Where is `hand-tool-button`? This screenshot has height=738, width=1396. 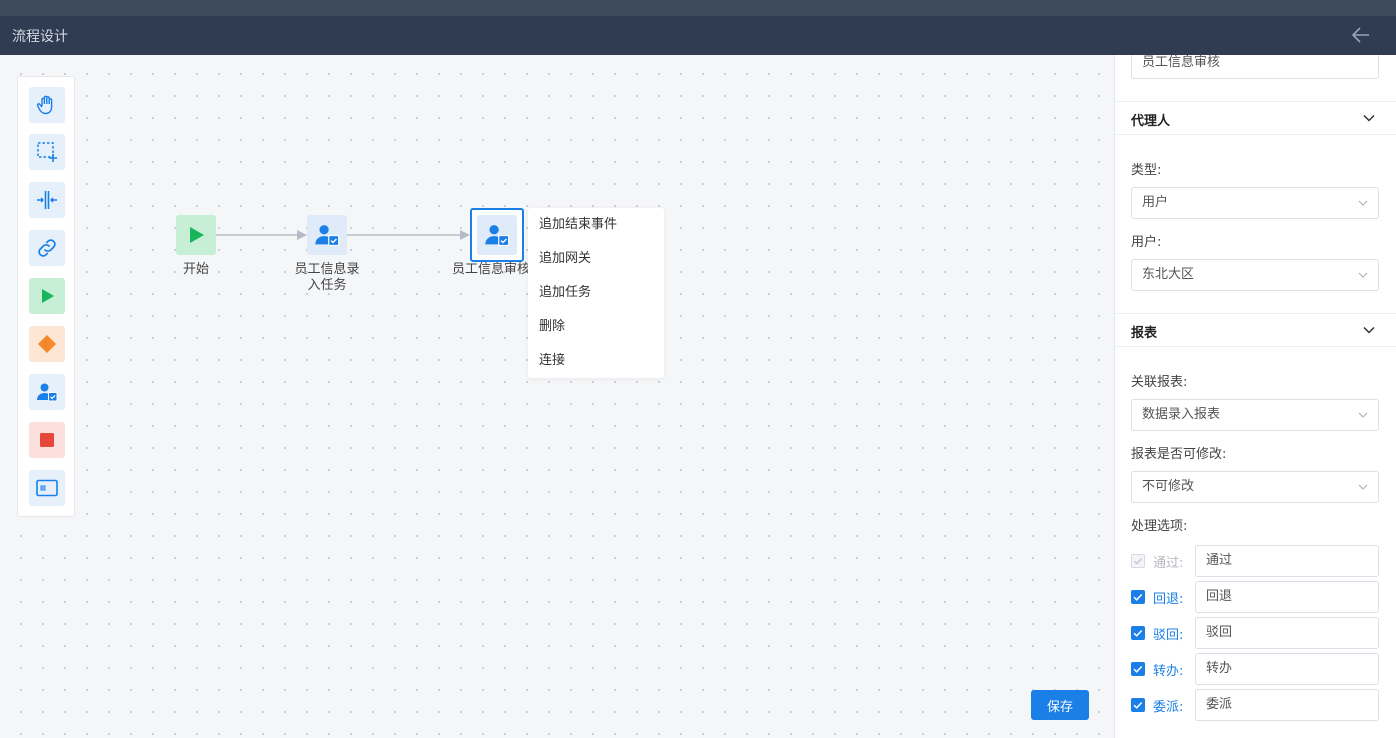
hand-tool-button is located at coordinates (47, 105).